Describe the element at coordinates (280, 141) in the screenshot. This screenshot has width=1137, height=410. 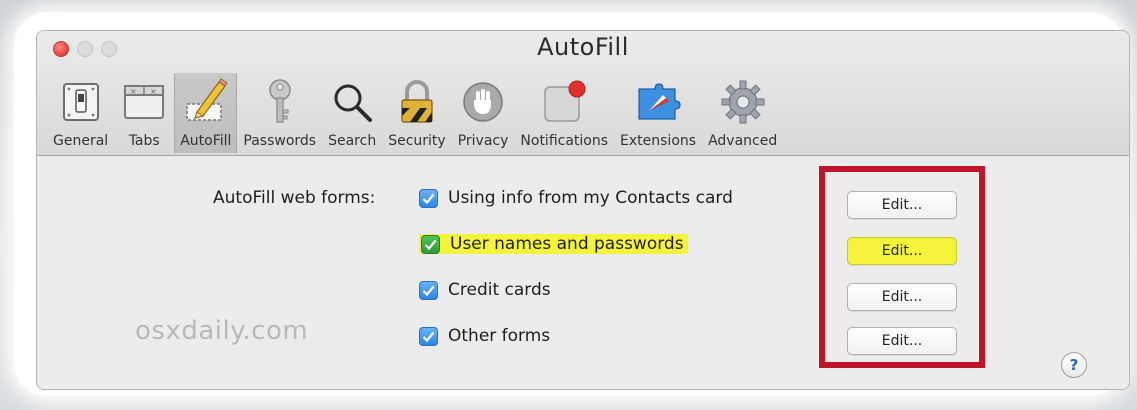
I see `tab-passwords-label: Passwords` at that location.